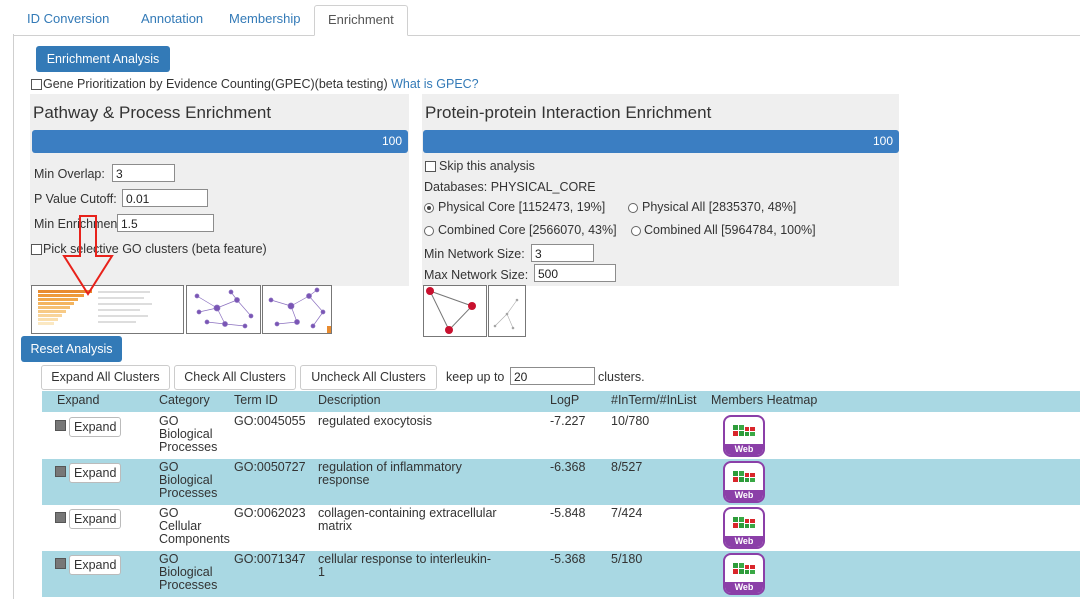  What do you see at coordinates (270, 513) in the screenshot?
I see `term-id-link: GO:0062023` at bounding box center [270, 513].